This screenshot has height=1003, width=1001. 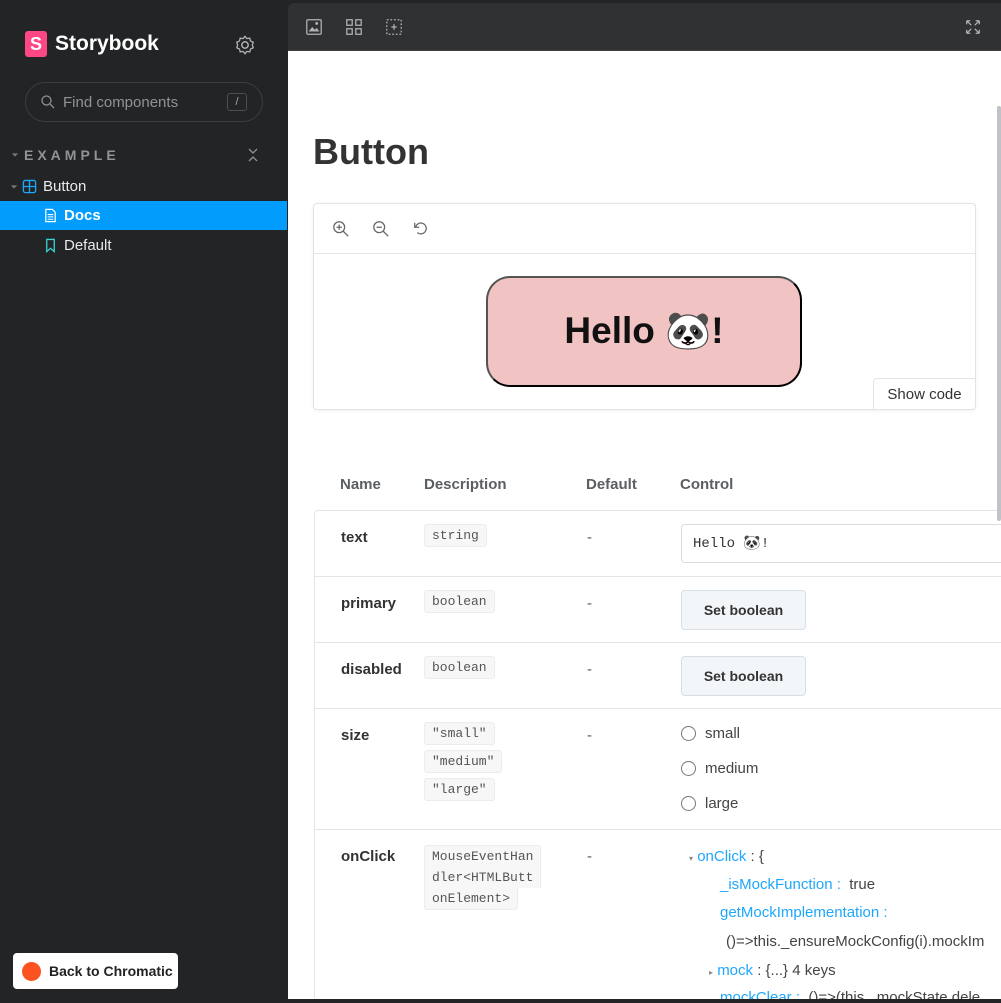 I want to click on radio-large: large, so click(x=719, y=803).